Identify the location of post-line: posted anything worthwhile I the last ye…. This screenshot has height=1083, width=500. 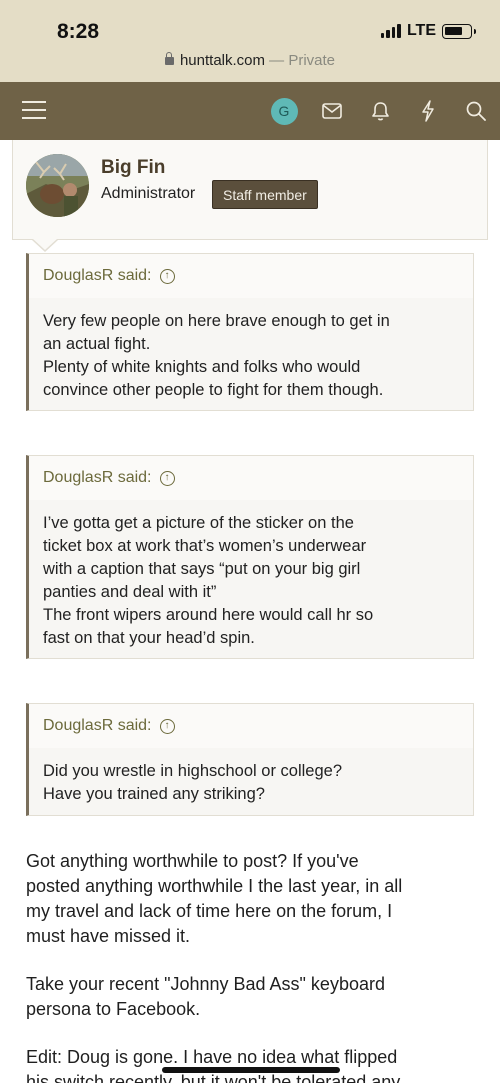
(214, 886).